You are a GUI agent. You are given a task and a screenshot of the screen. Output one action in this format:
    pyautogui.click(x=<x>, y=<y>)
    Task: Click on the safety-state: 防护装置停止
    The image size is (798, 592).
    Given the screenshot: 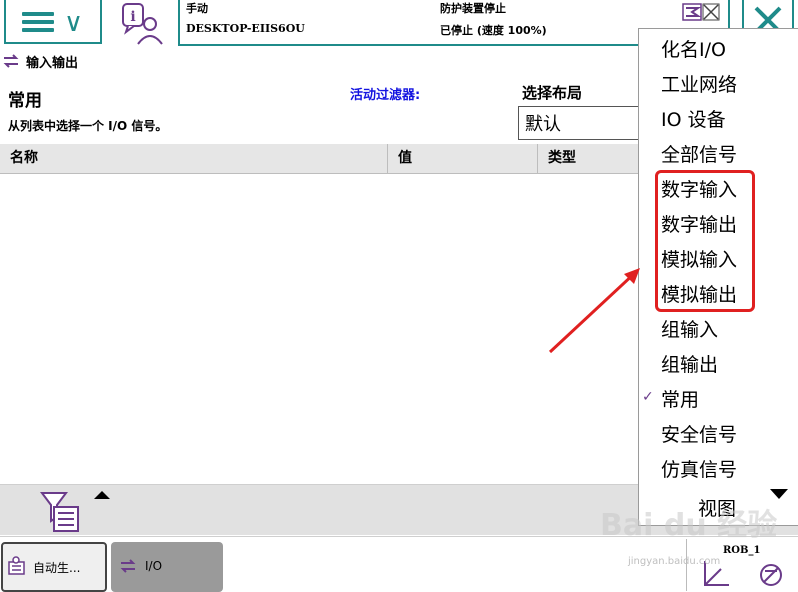 What is the action you would take?
    pyautogui.click(x=473, y=8)
    